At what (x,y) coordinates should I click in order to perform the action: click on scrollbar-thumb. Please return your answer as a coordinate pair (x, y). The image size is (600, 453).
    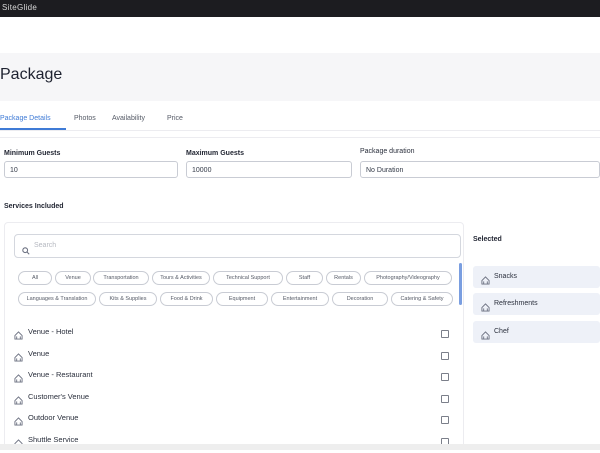
    Looking at the image, I should click on (460, 284).